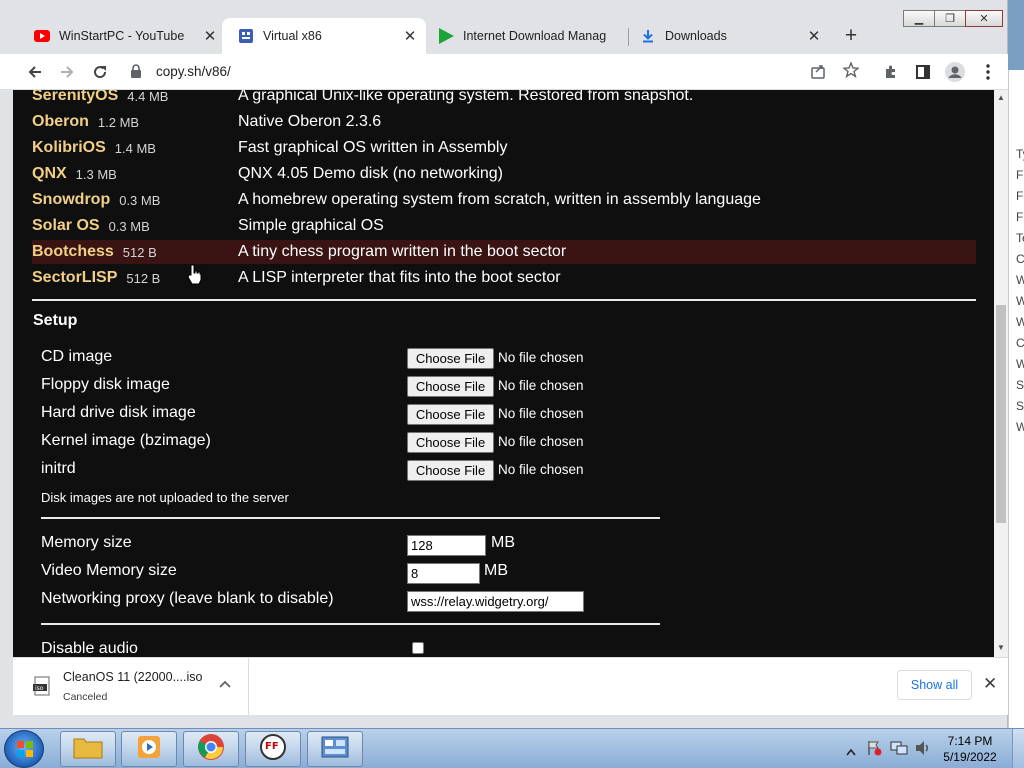  Describe the element at coordinates (899, 750) in the screenshot. I see `network-icon` at that location.